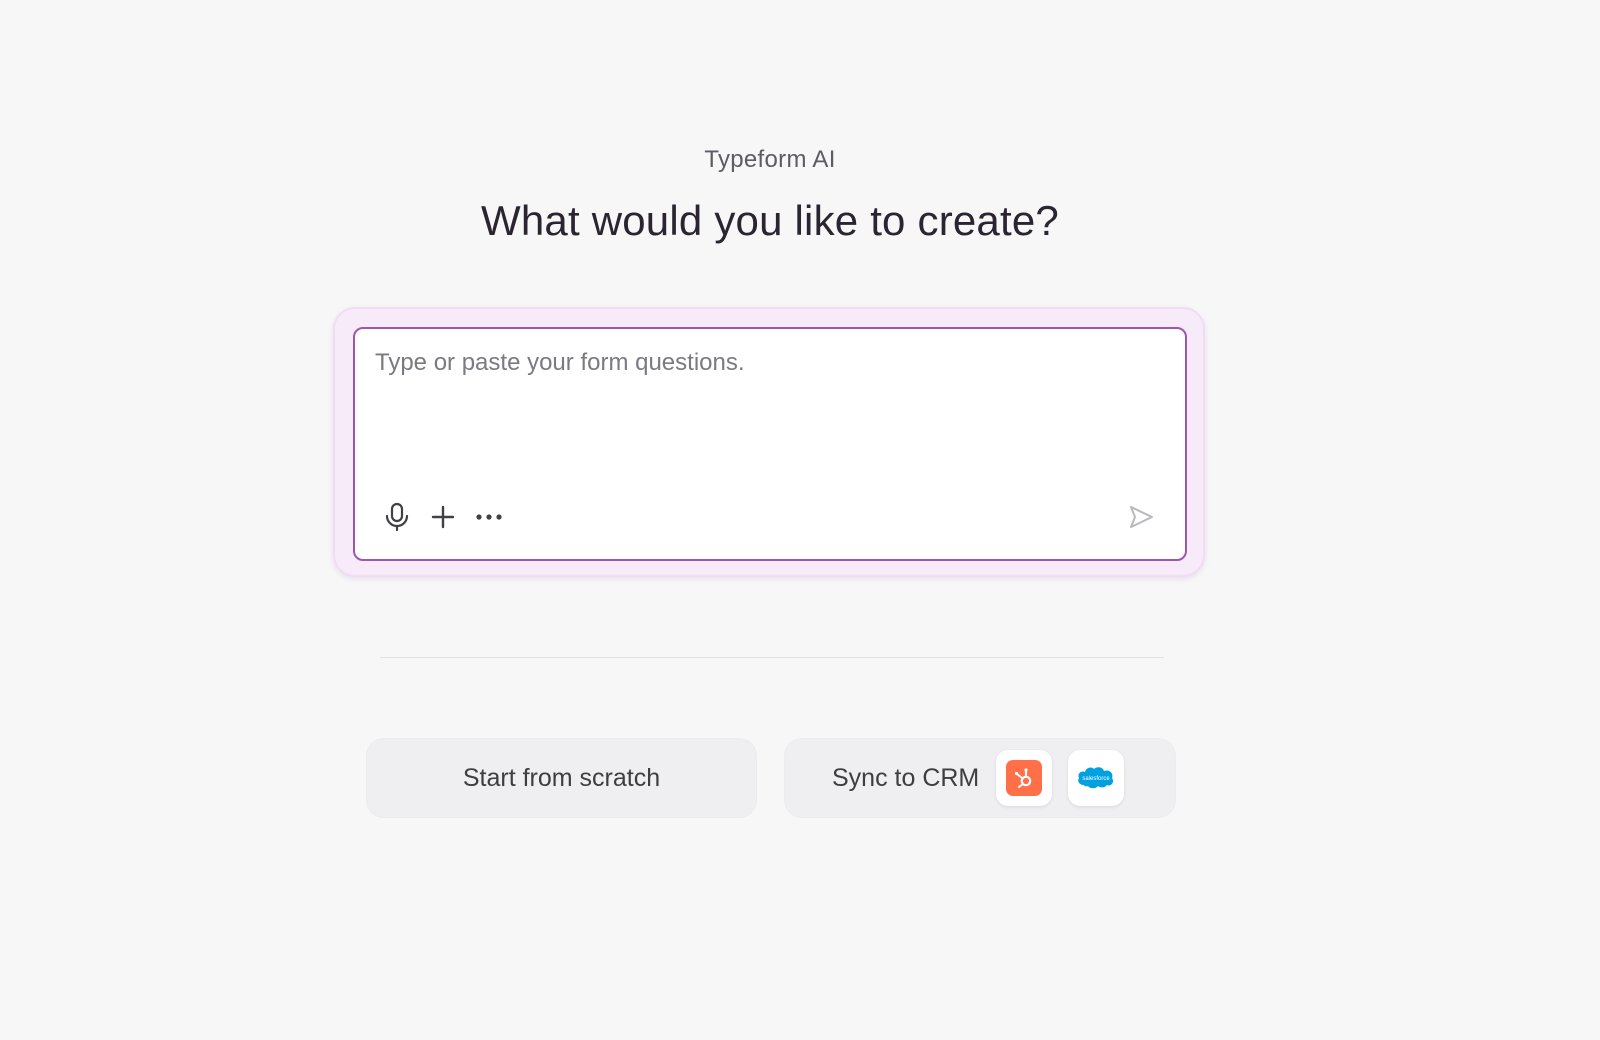 Image resolution: width=1600 pixels, height=1040 pixels. What do you see at coordinates (770, 220) in the screenshot?
I see `page-title: What would you like to create?` at bounding box center [770, 220].